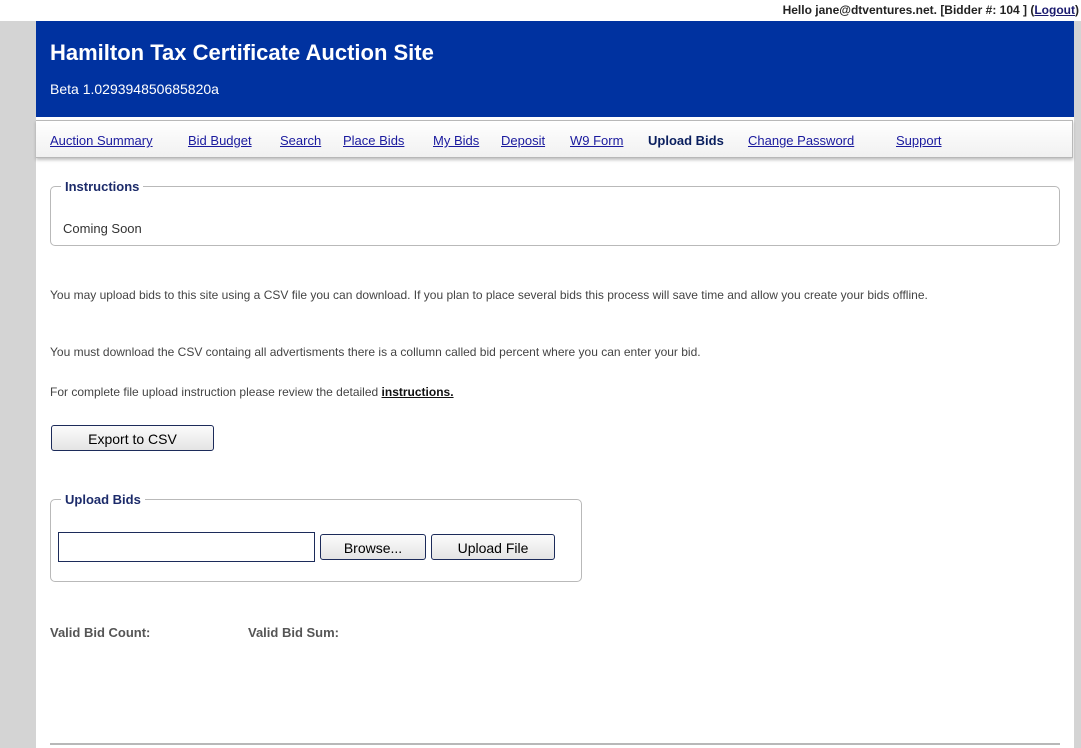 This screenshot has width=1081, height=748. I want to click on export-csv-button: Export to CSV, so click(132, 438).